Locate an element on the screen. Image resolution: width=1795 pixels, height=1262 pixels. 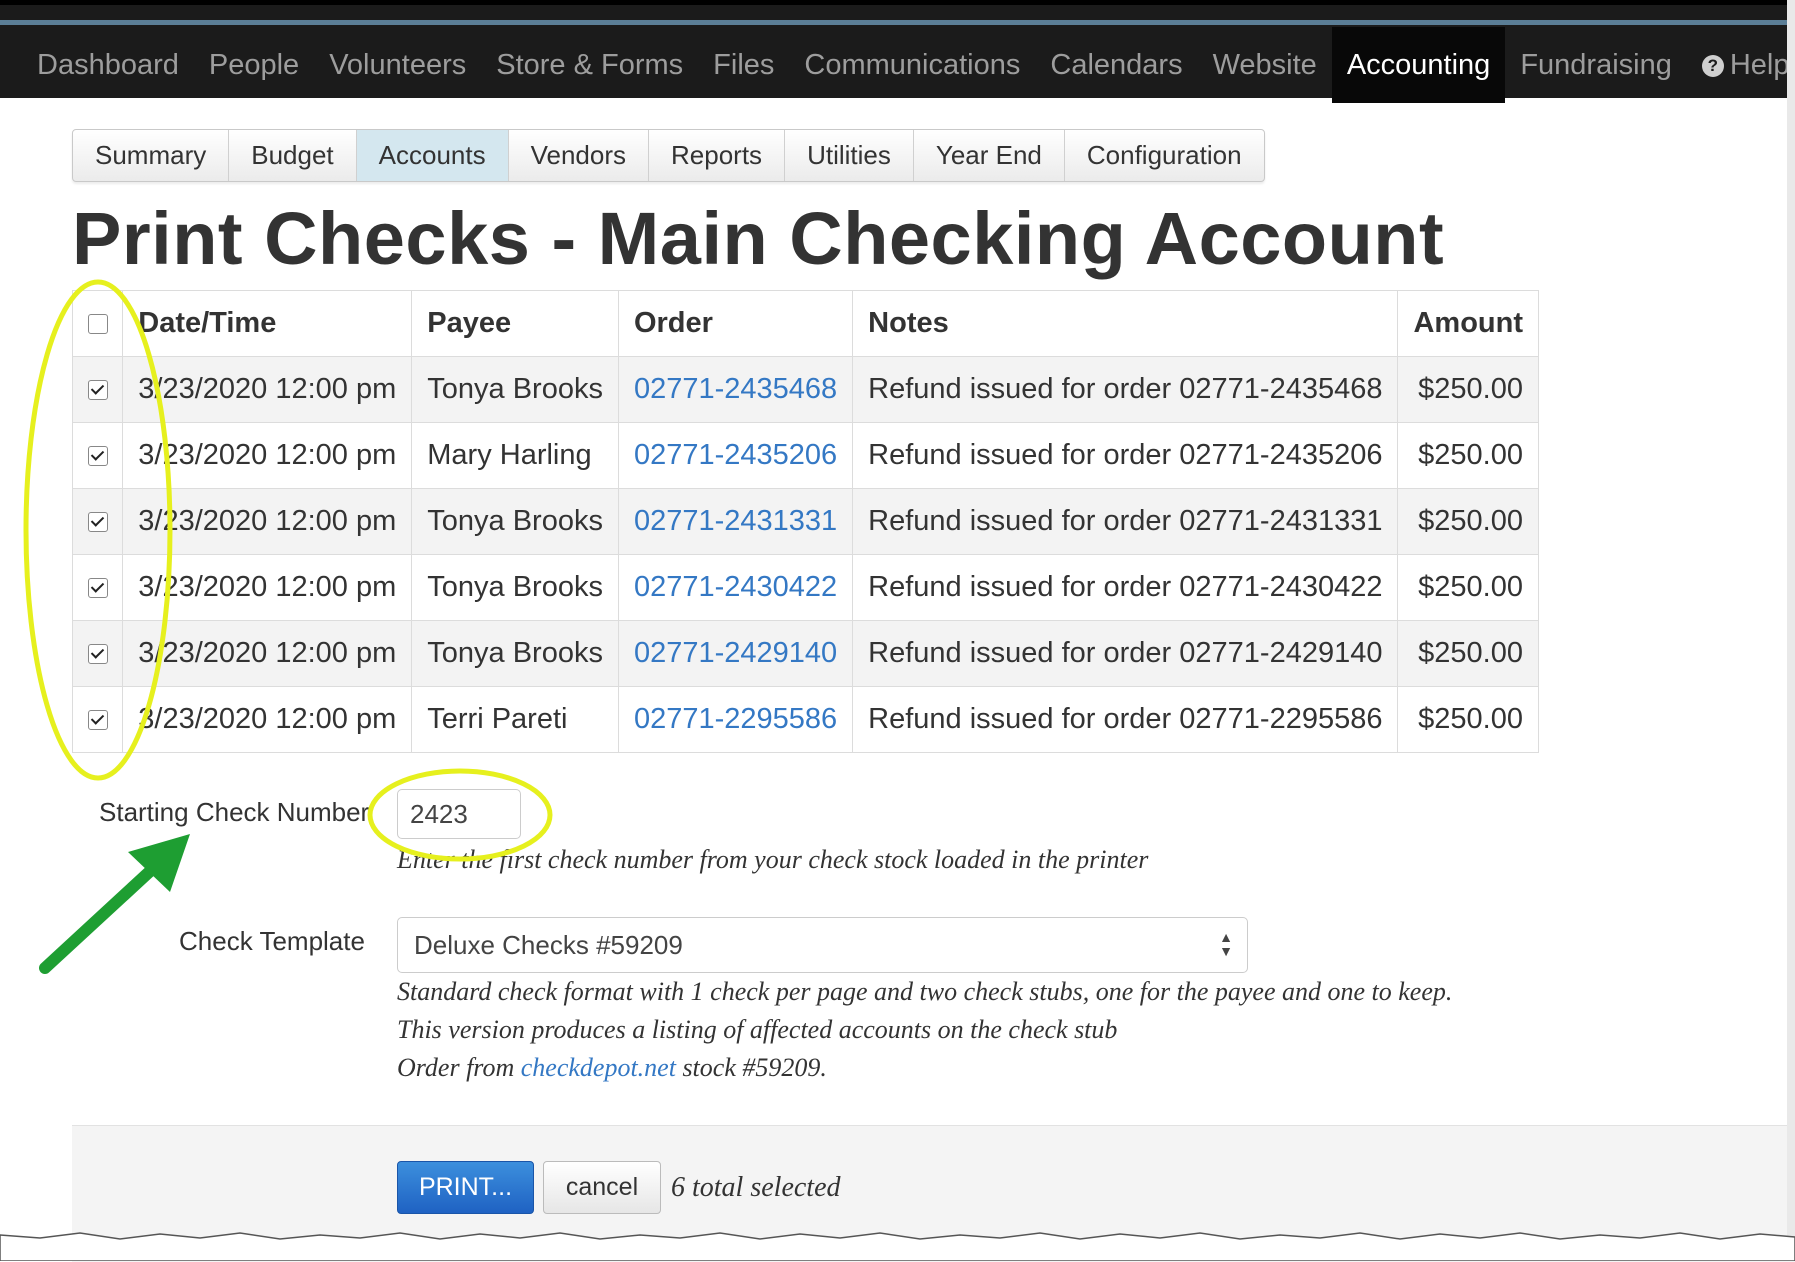
tab-utilities: Utilities is located at coordinates (849, 155).